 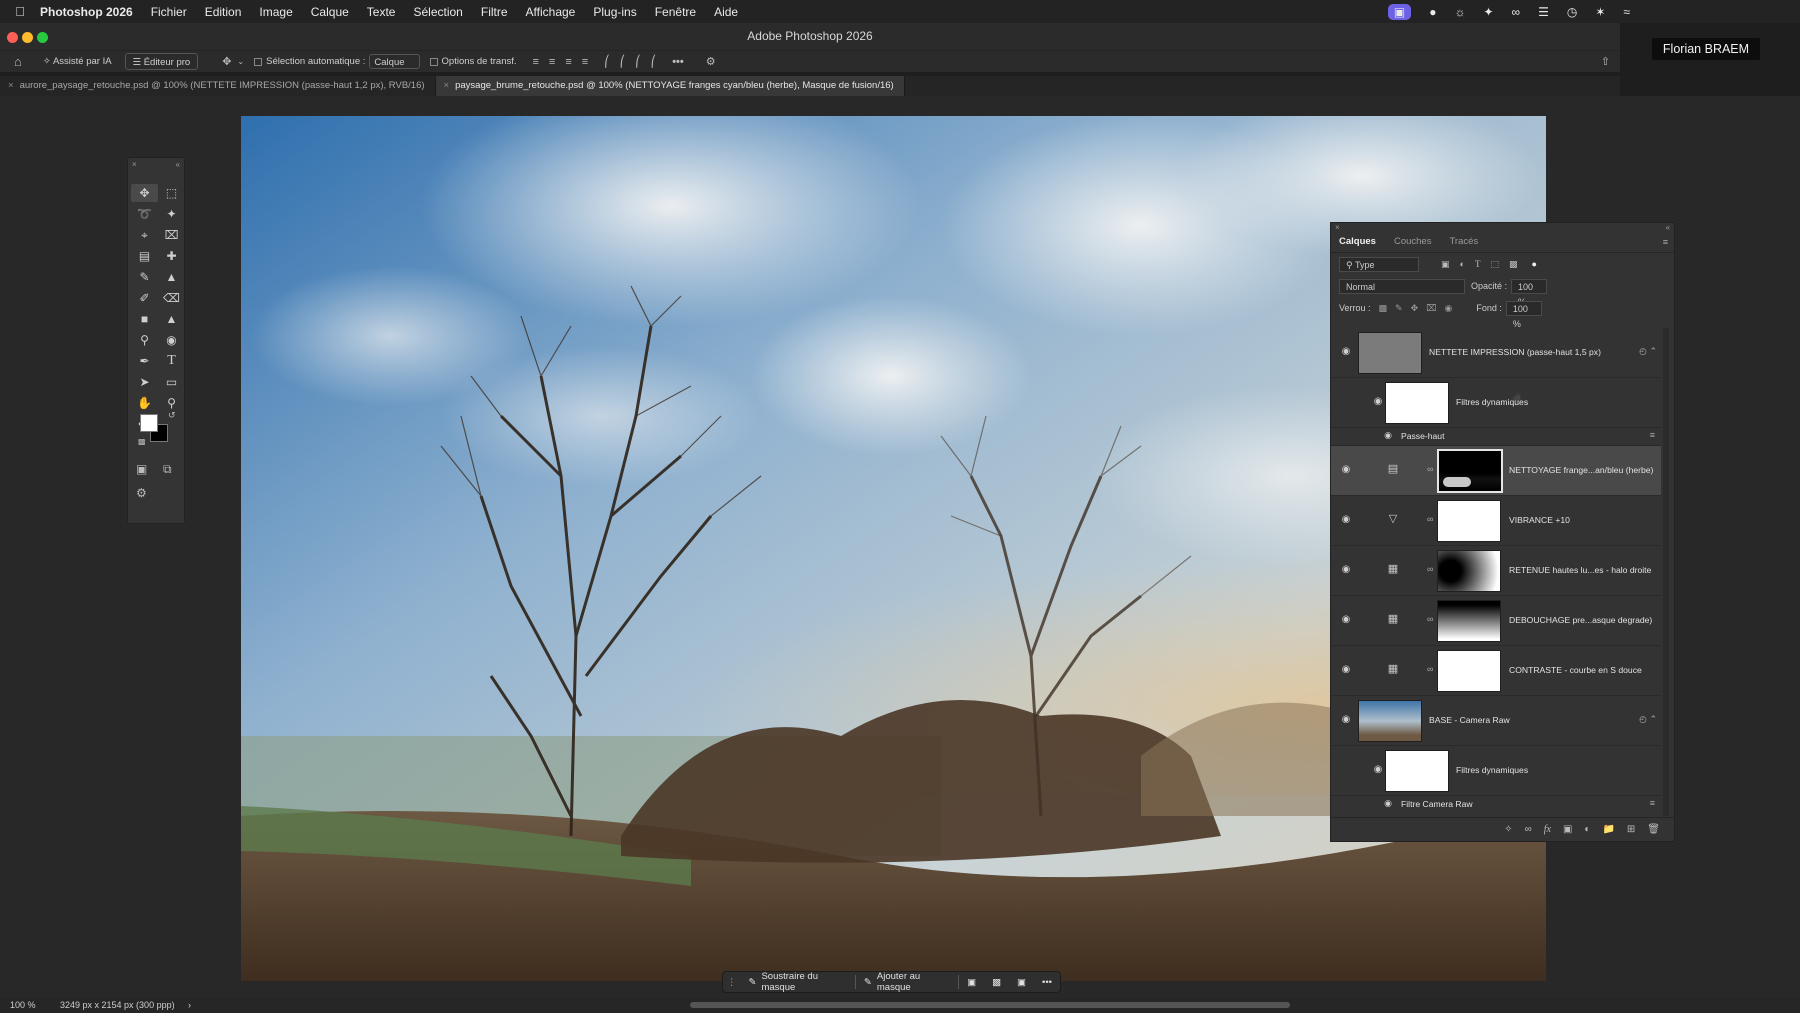 I want to click on layer-filter-dropdown: ⚲ Type, so click(x=1379, y=264).